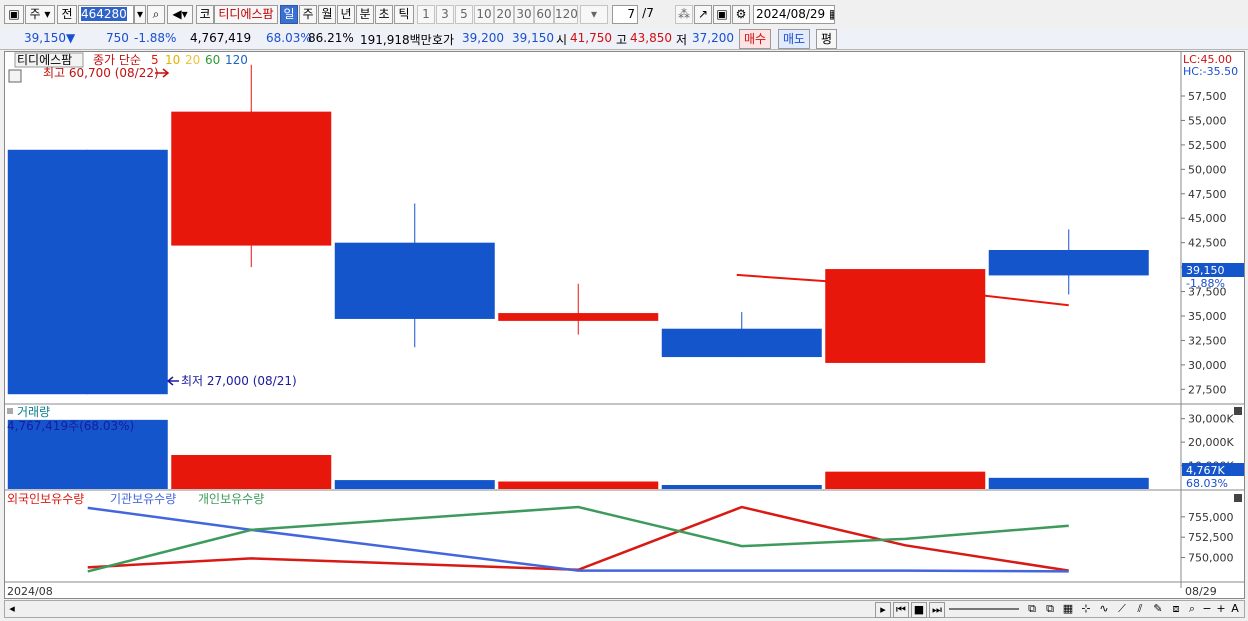 Image resolution: width=1248 pixels, height=621 pixels. I want to click on zoom-slider, so click(984, 609).